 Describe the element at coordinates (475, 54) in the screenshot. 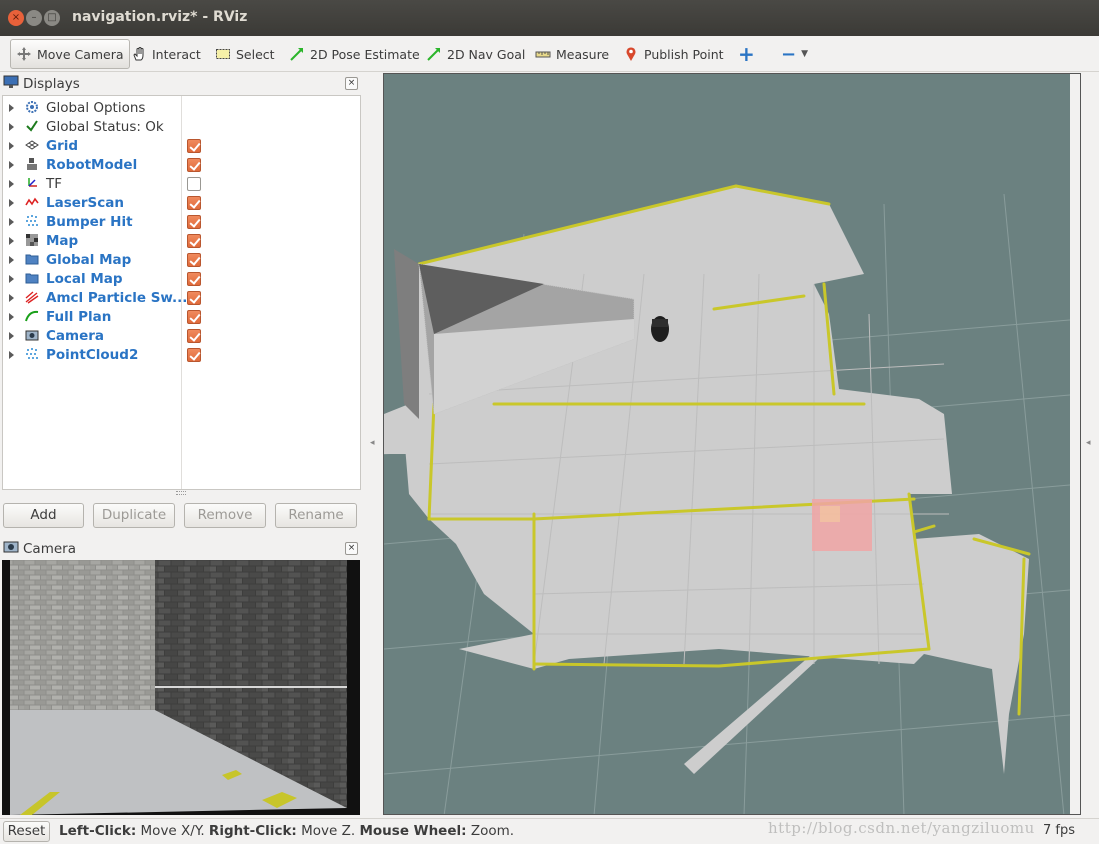

I see `2d-nav-goal-tool: 2D Nav Goal` at that location.